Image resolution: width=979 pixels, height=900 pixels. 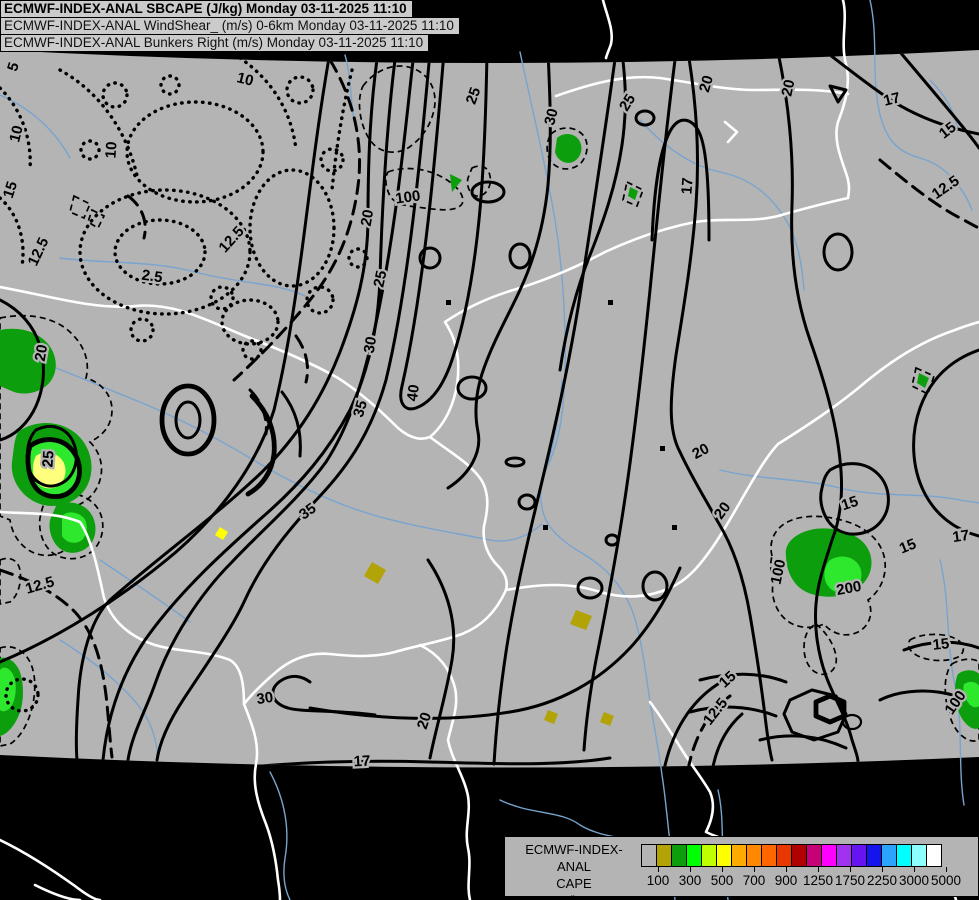 I want to click on legend-color-bar, so click(x=791, y=855).